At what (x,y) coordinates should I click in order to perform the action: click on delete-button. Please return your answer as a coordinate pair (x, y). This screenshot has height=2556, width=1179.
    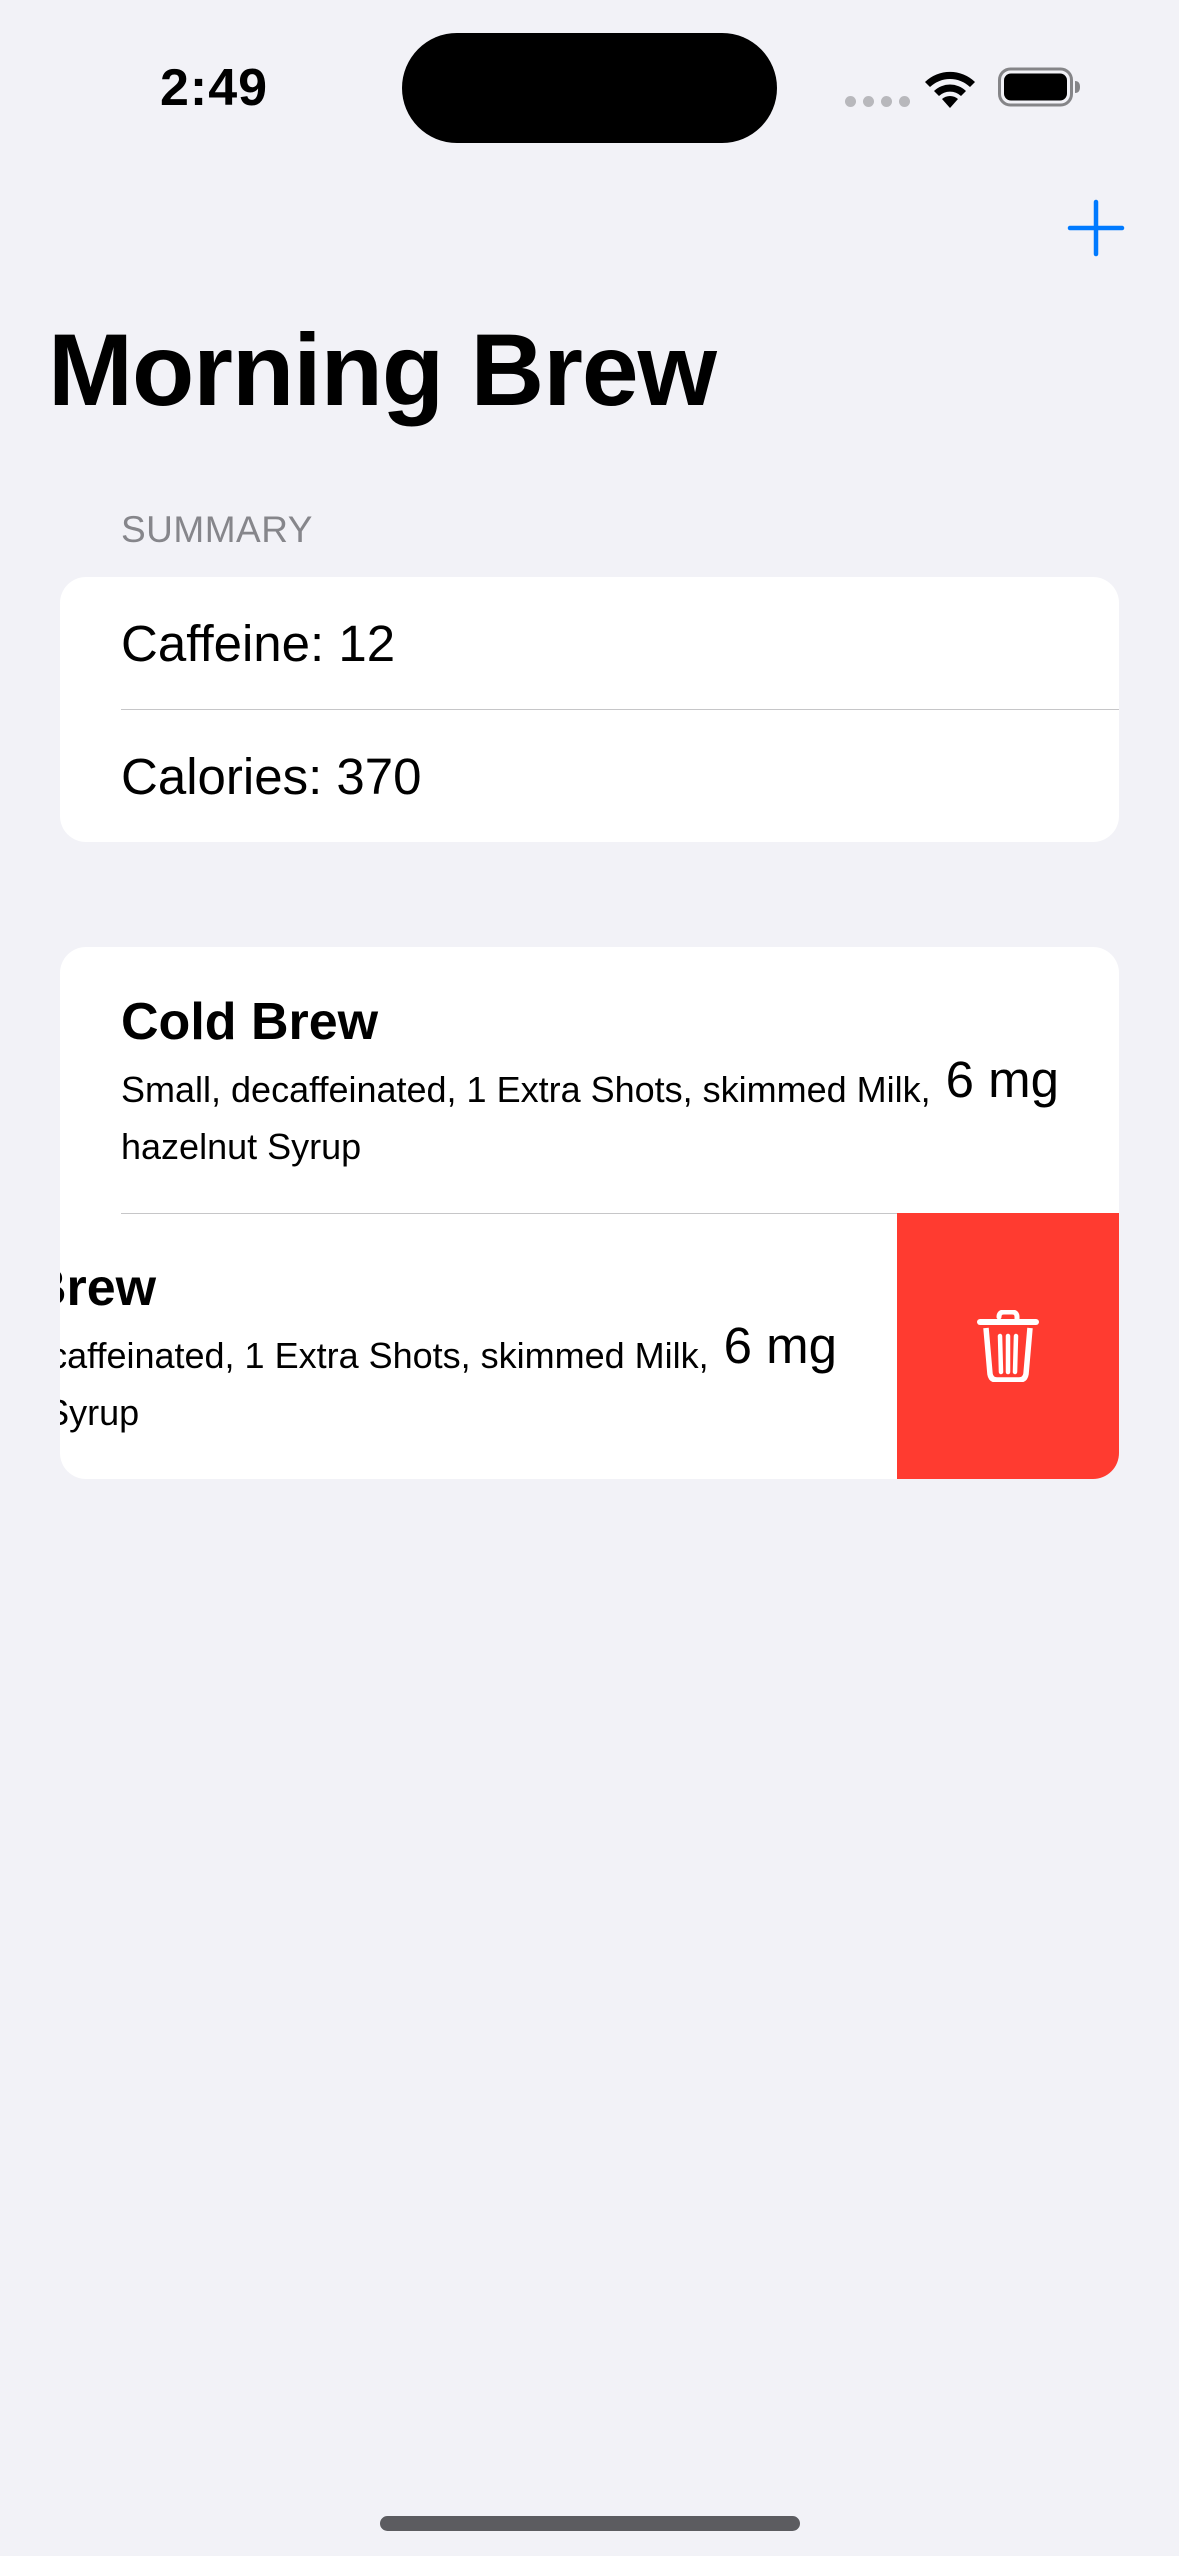
    Looking at the image, I should click on (1008, 1346).